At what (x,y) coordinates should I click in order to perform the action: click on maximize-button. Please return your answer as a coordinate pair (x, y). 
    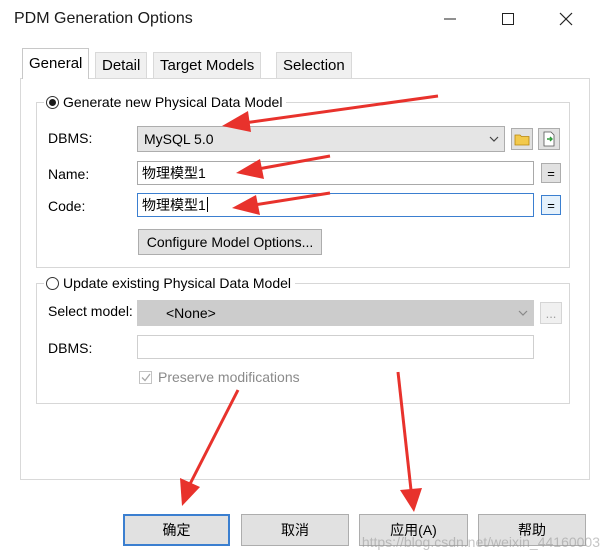
    Looking at the image, I should click on (508, 19).